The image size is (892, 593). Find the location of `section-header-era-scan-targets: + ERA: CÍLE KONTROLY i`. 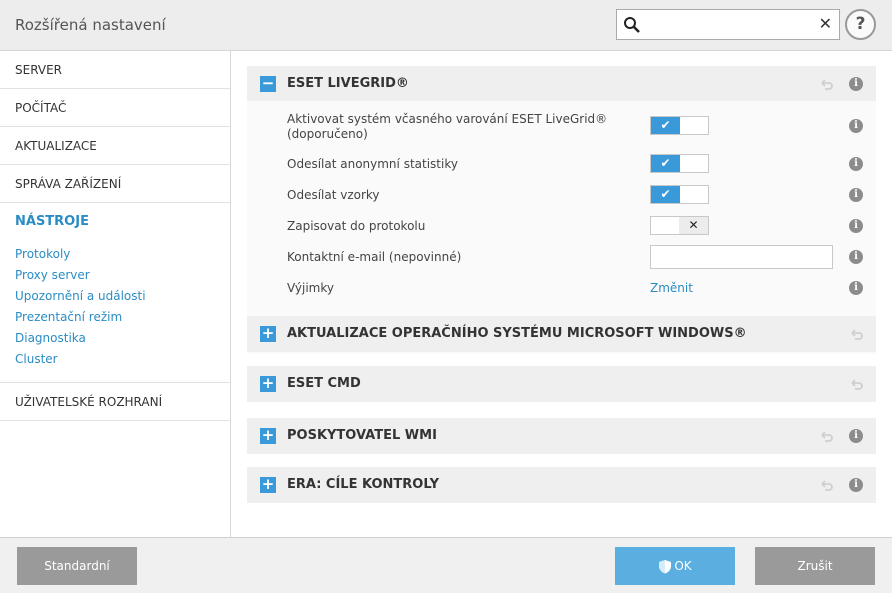

section-header-era-scan-targets: + ERA: CÍLE KONTROLY i is located at coordinates (561, 485).